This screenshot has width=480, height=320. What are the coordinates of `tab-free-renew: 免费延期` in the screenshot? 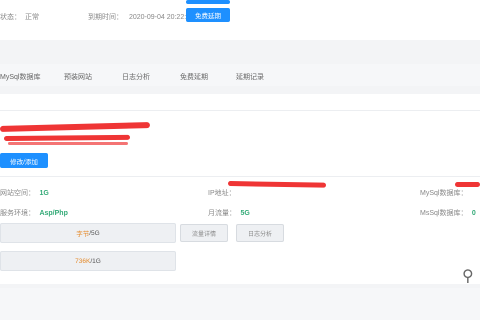 It's located at (194, 77).